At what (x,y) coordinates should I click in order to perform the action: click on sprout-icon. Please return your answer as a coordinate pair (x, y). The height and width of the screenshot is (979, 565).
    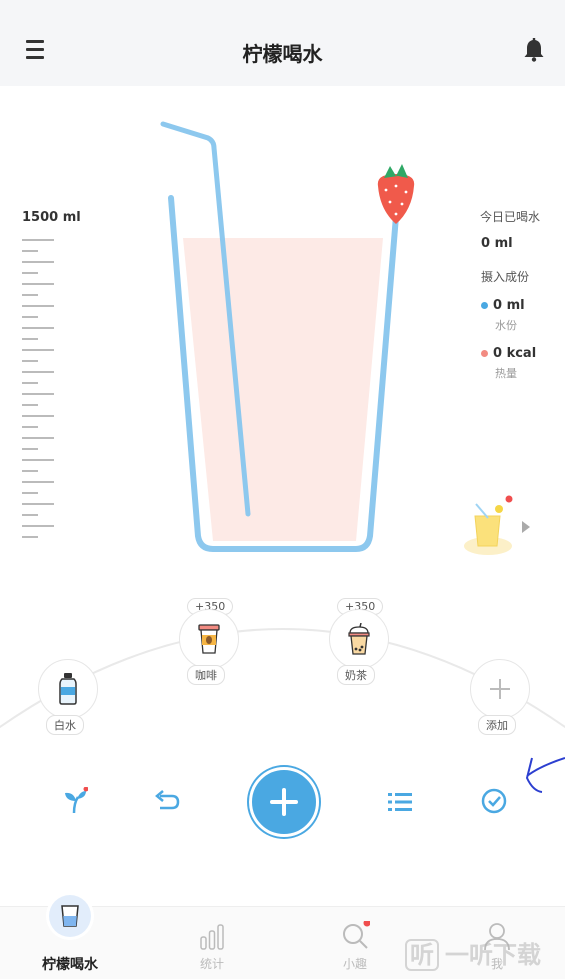
    Looking at the image, I should click on (76, 800).